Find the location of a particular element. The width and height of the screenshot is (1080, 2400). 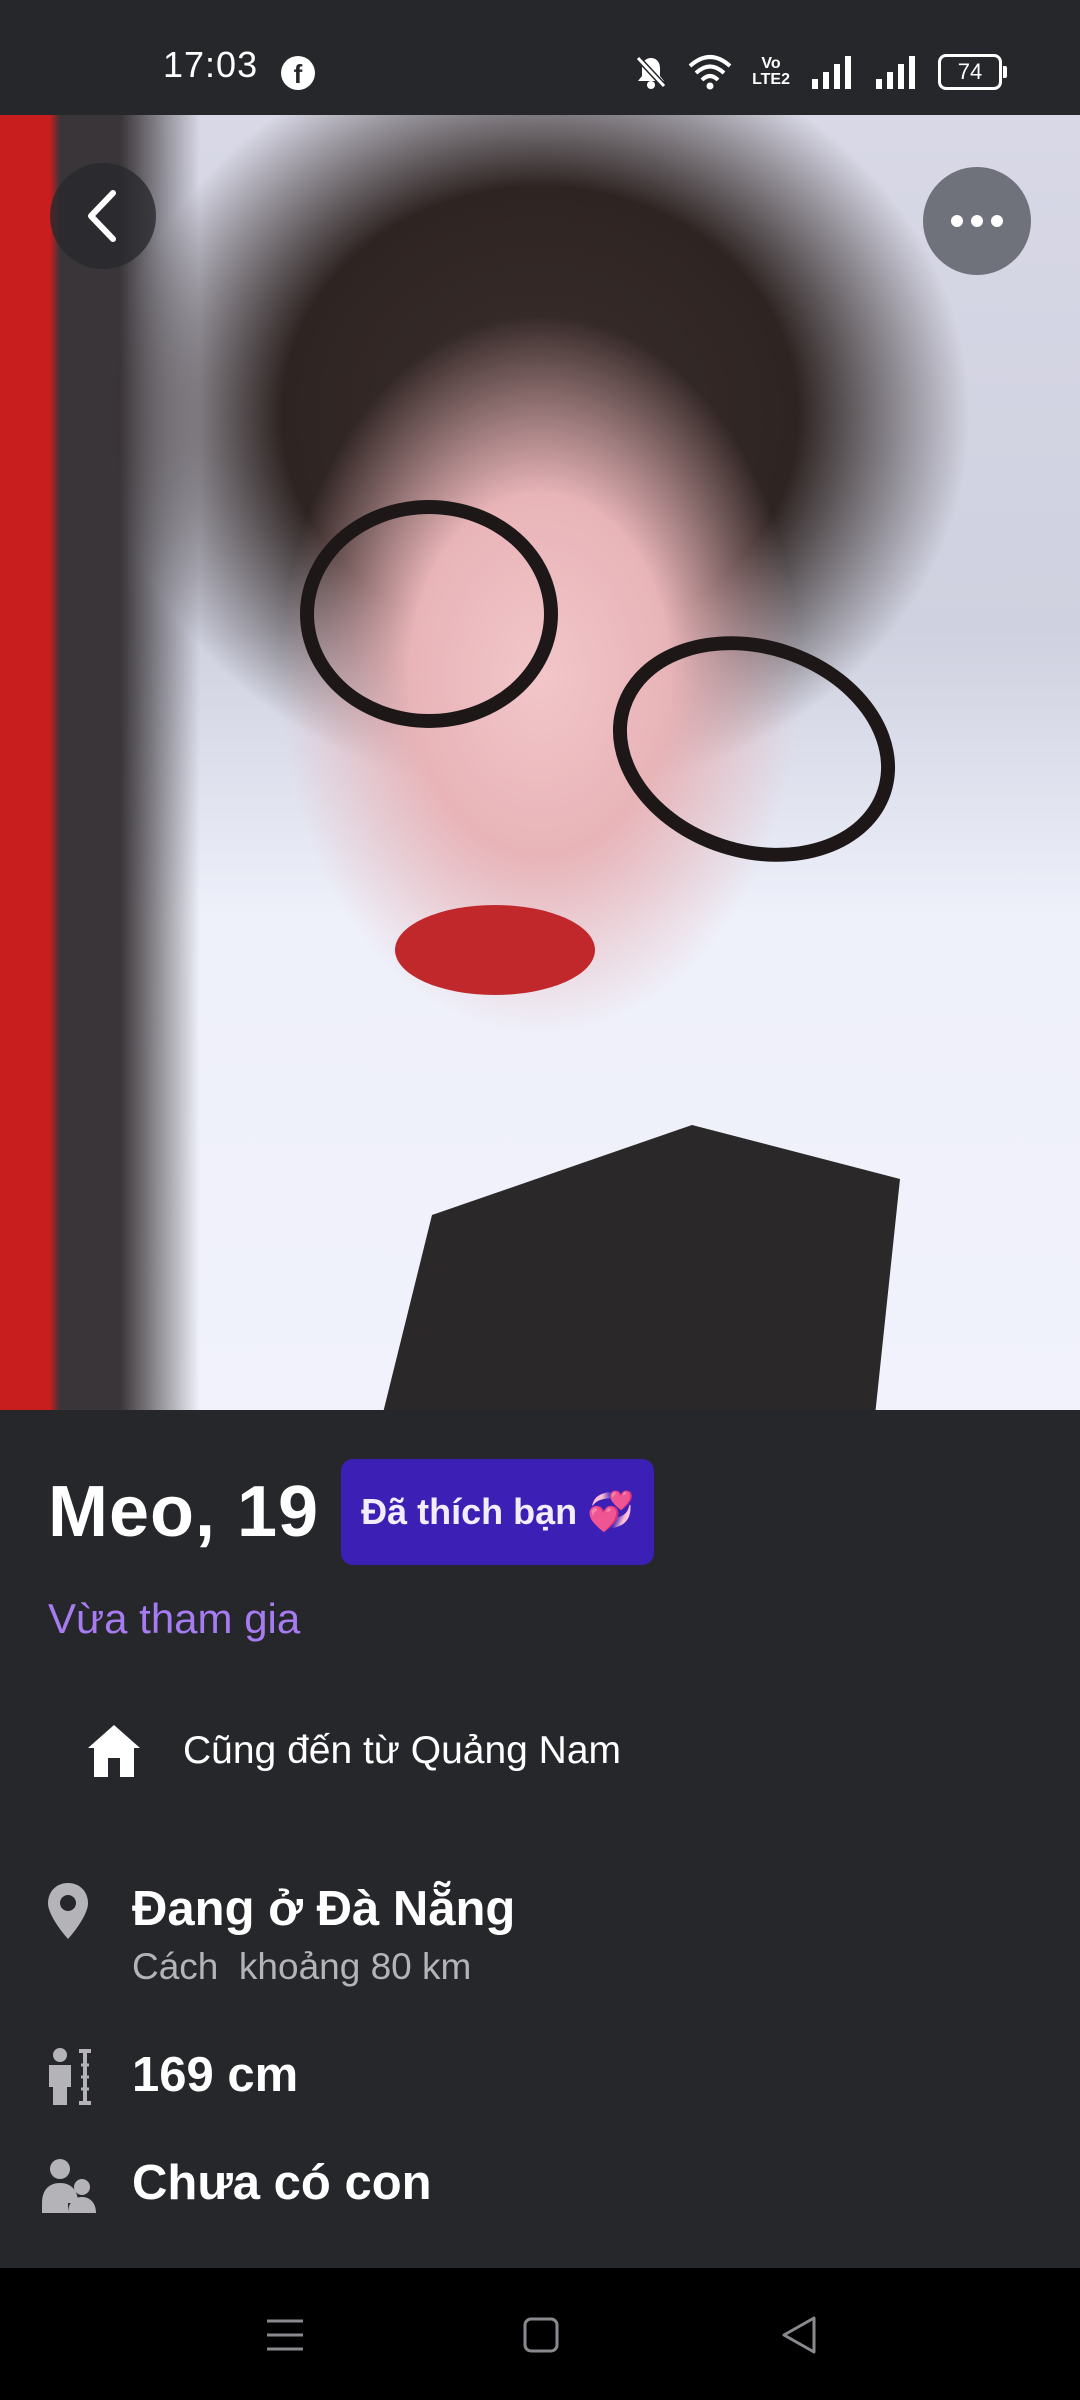

family-icon is located at coordinates (68, 2185).